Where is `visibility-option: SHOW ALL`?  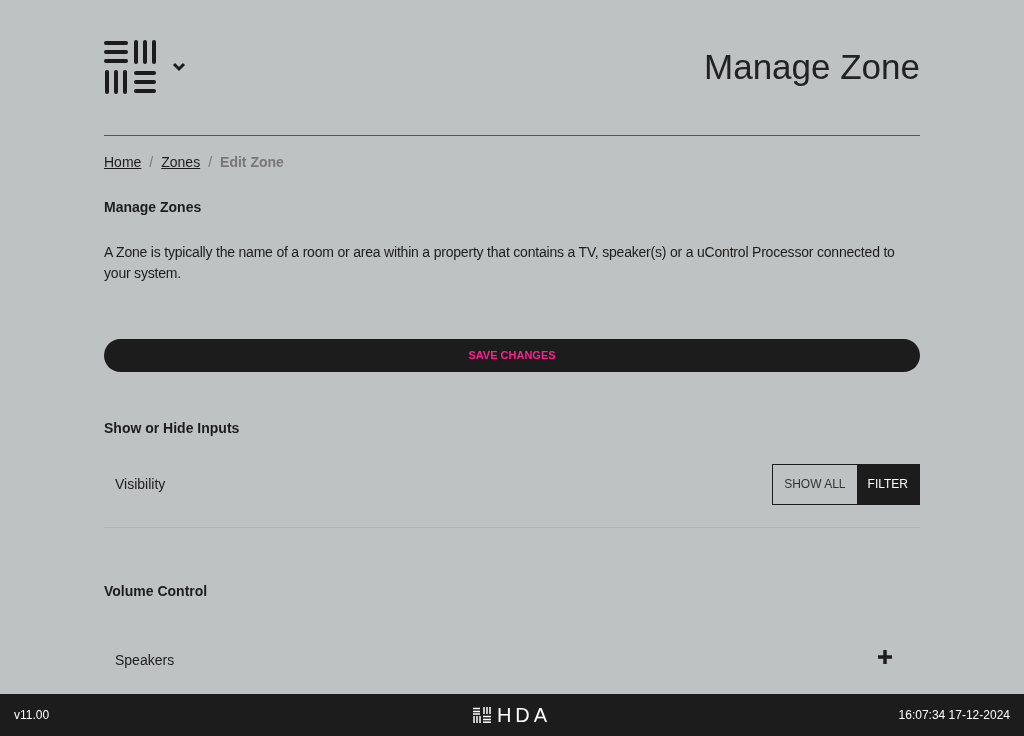
visibility-option: SHOW ALL is located at coordinates (815, 484).